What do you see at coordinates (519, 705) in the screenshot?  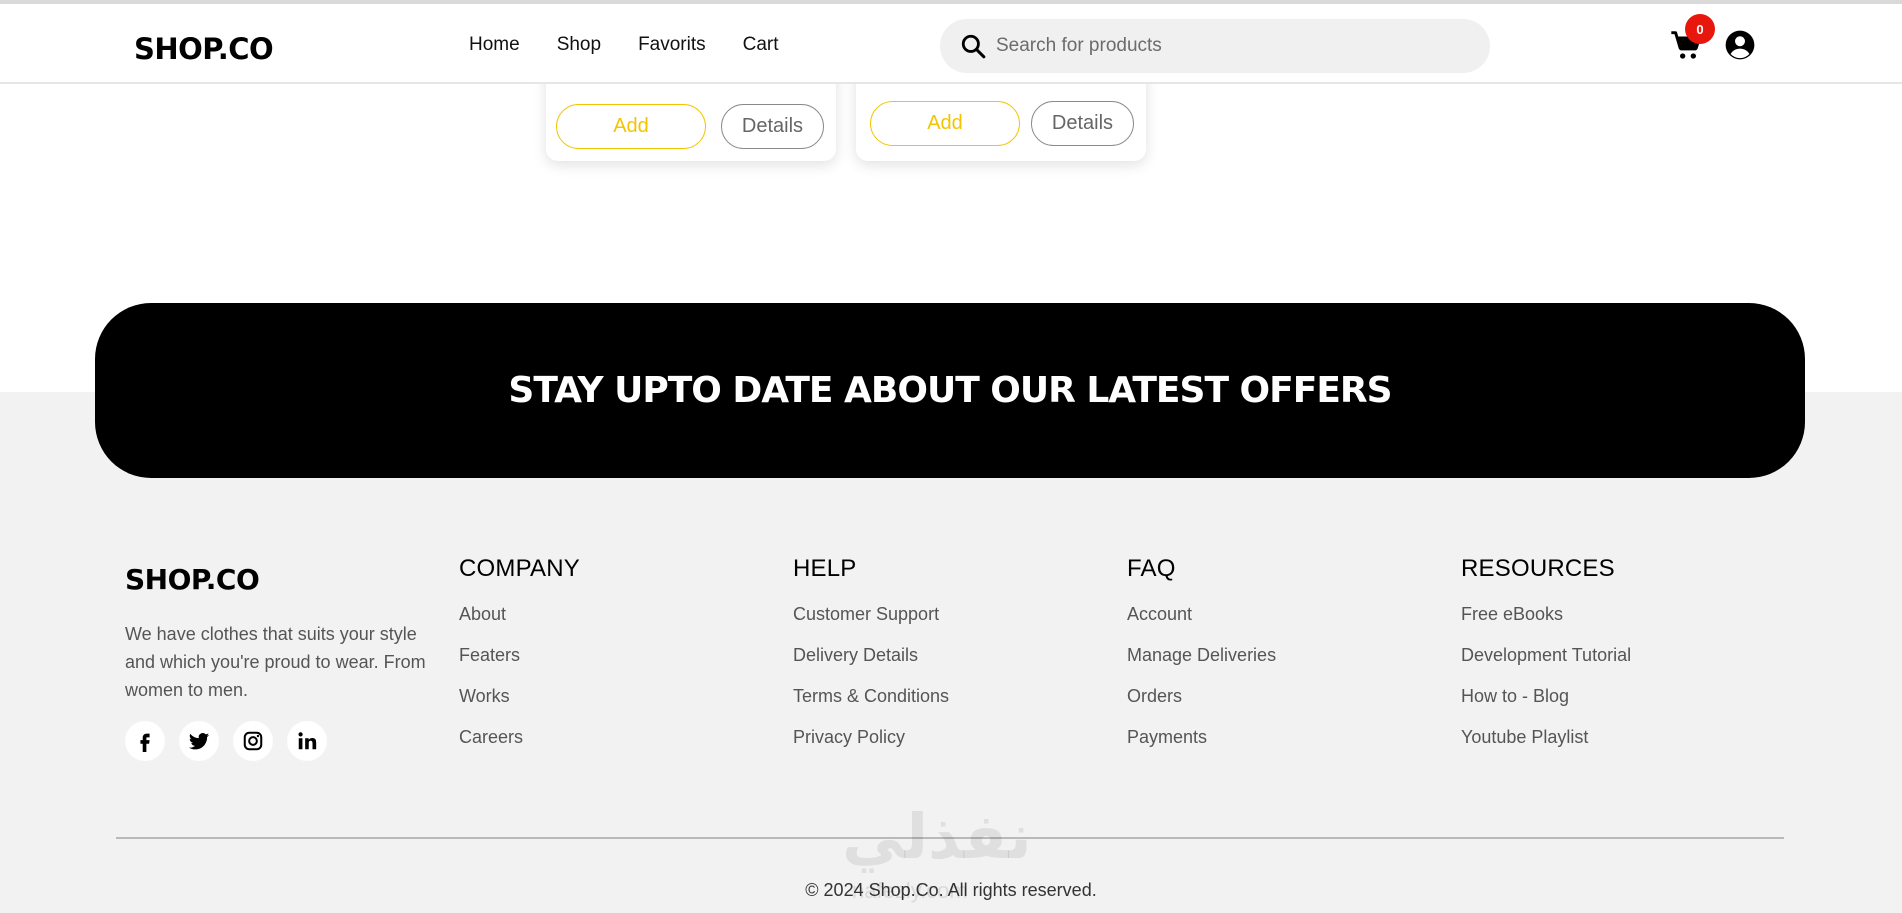 I see `footer-link-works: Works` at bounding box center [519, 705].